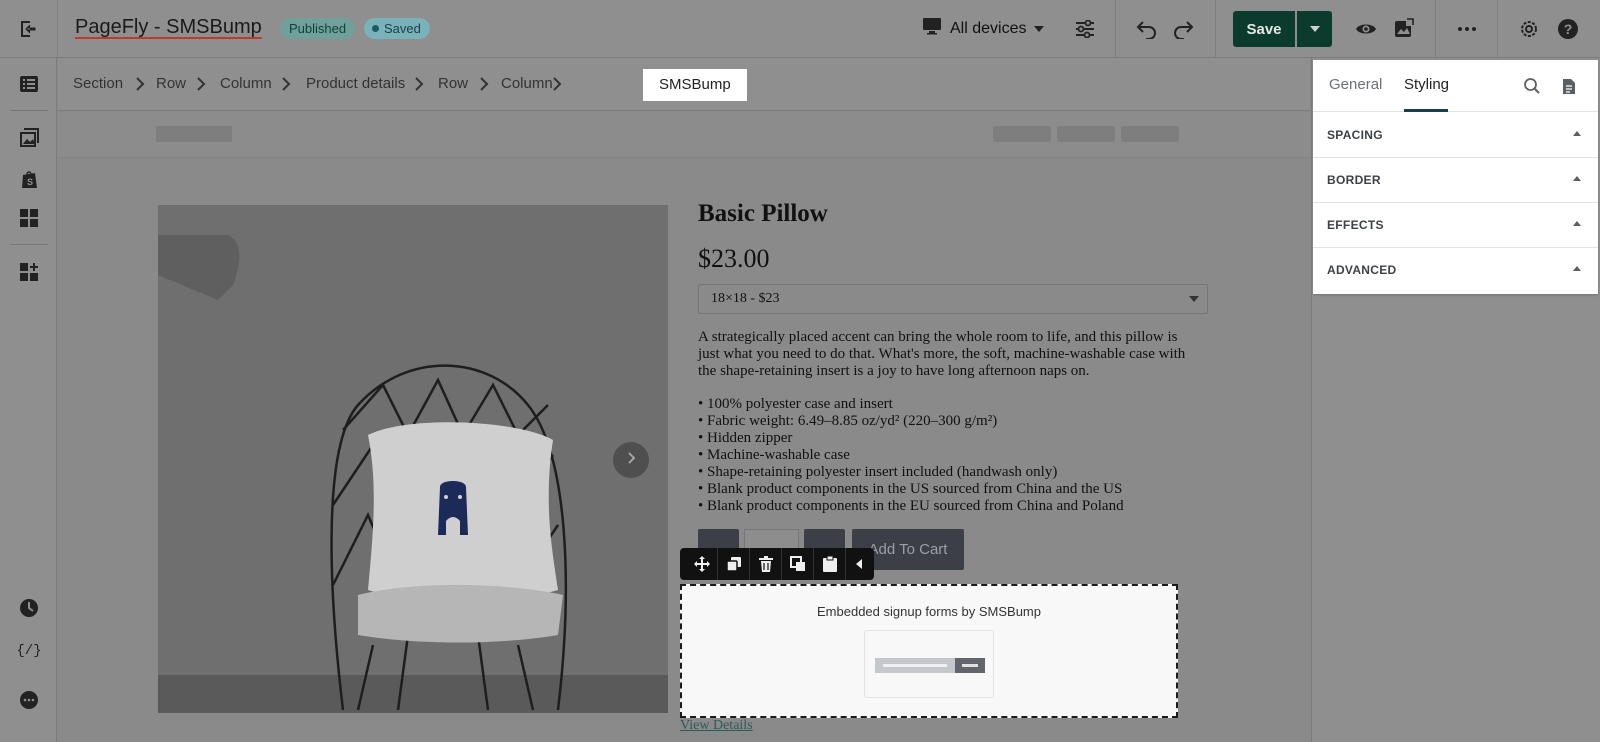 This screenshot has height=742, width=1600. I want to click on move-icon, so click(702, 564).